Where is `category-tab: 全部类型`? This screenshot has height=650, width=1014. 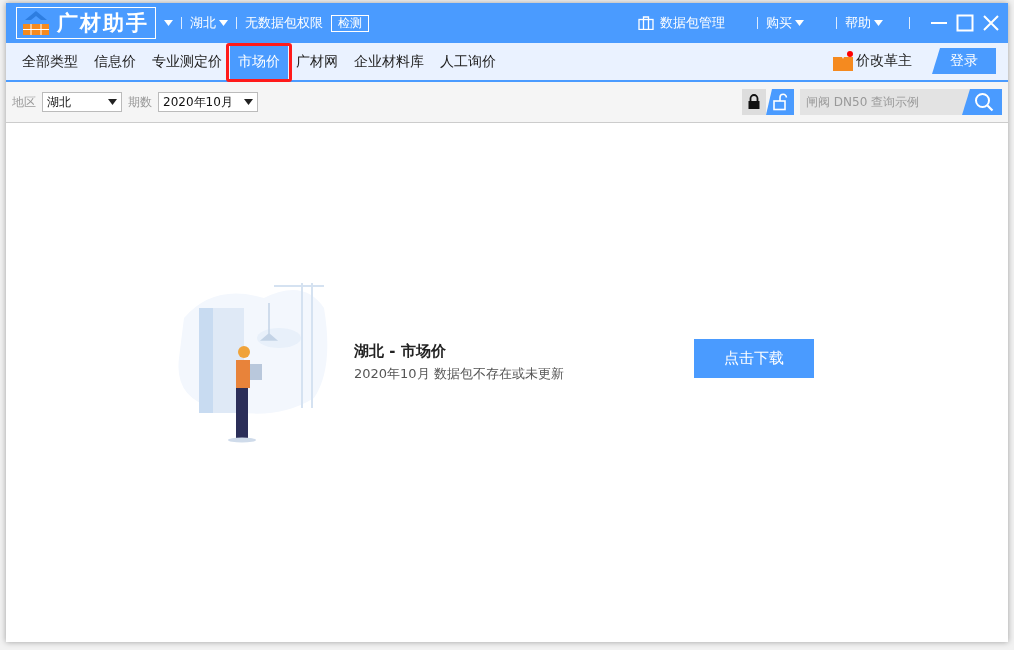
category-tab: 全部类型 is located at coordinates (50, 61).